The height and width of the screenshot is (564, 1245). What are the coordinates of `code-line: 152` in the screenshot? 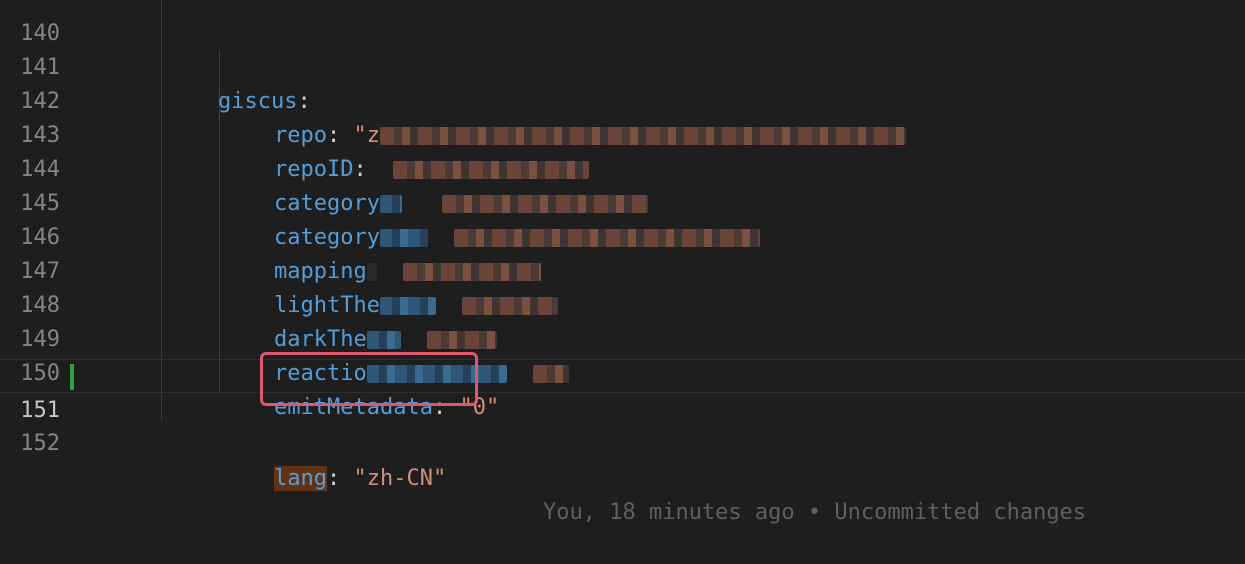 It's located at (622, 424).